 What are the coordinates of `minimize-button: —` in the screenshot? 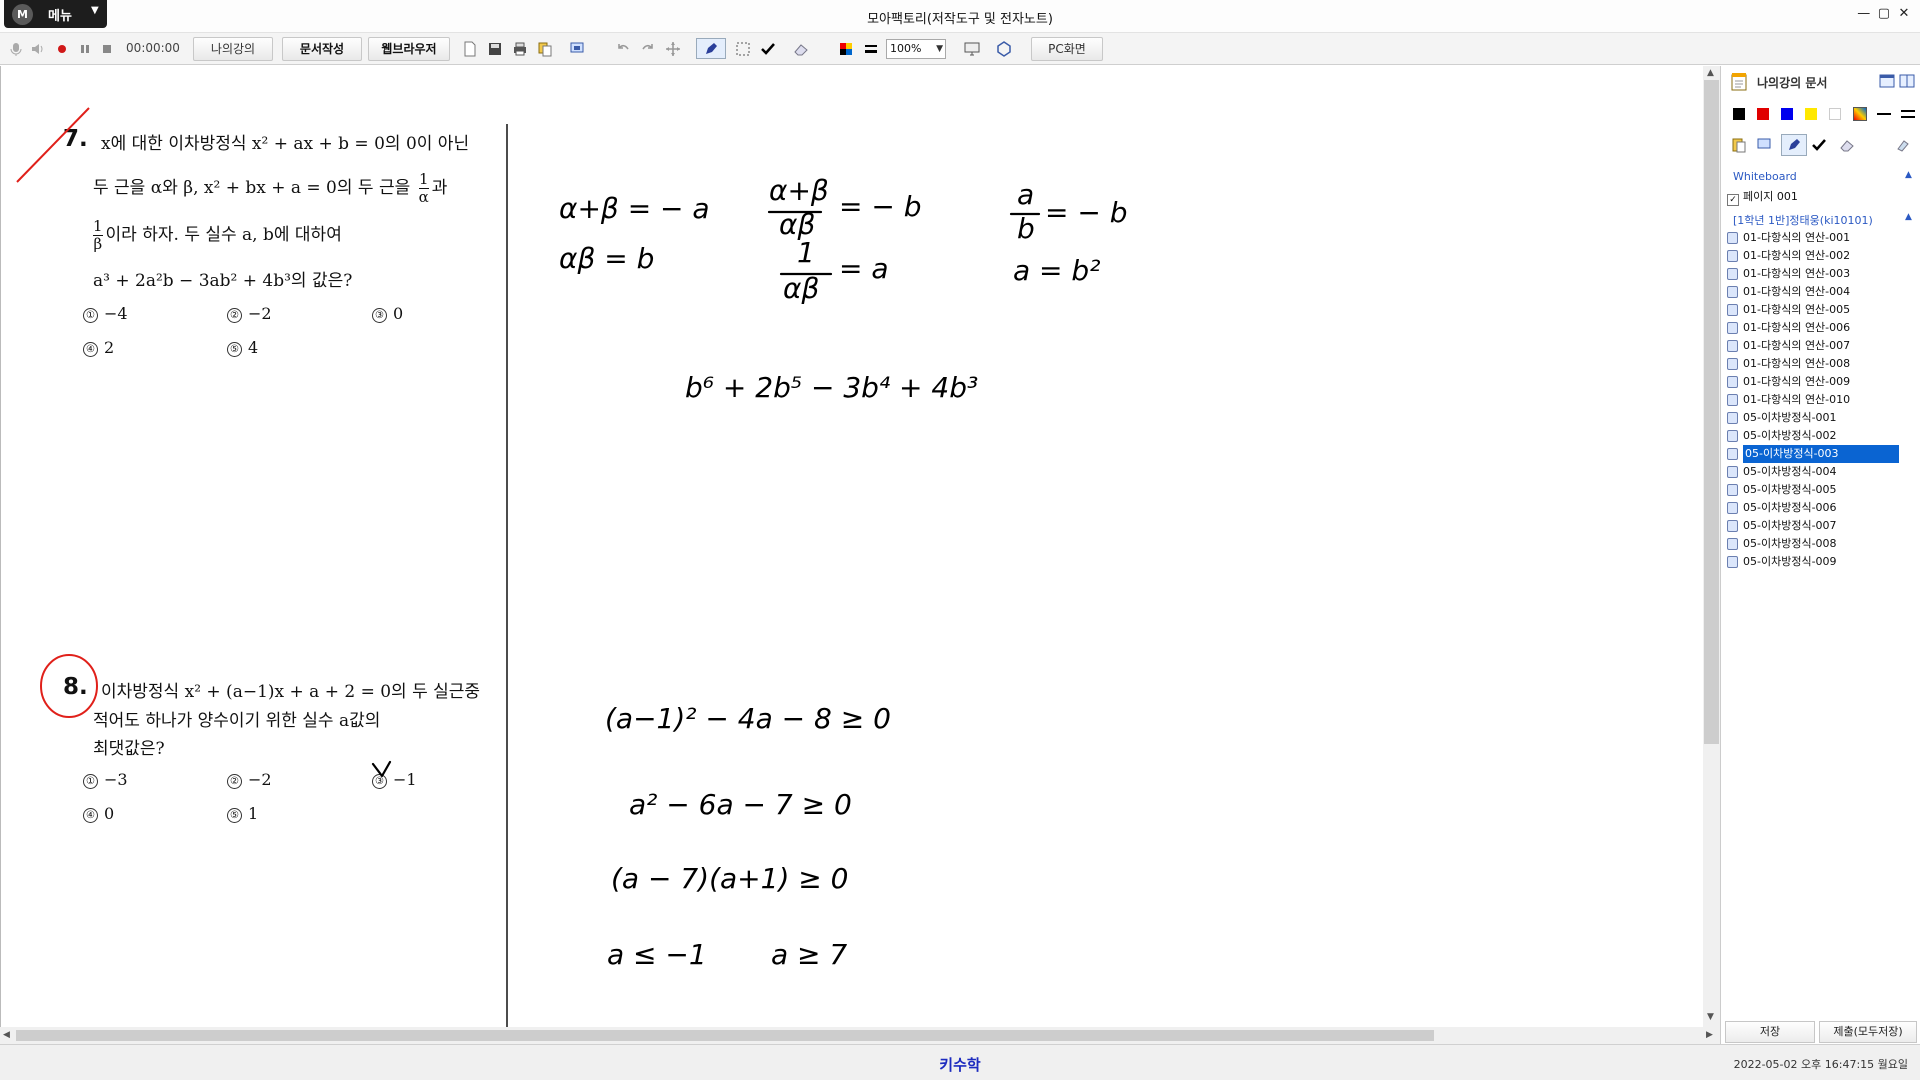 It's located at (1864, 13).